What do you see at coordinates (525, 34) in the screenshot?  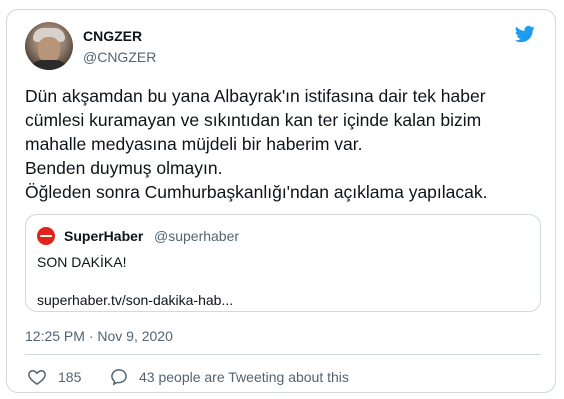 I see `twitter-bird-icon` at bounding box center [525, 34].